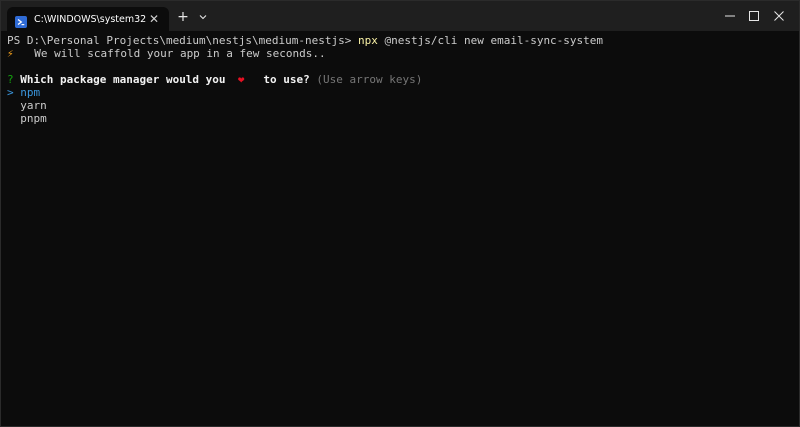  I want to click on option-pnpm: pnpm, so click(400, 118).